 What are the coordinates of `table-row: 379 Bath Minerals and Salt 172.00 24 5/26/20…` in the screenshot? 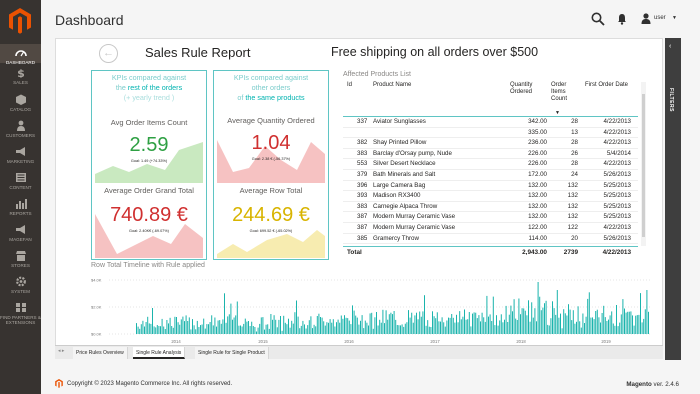 It's located at (490, 175).